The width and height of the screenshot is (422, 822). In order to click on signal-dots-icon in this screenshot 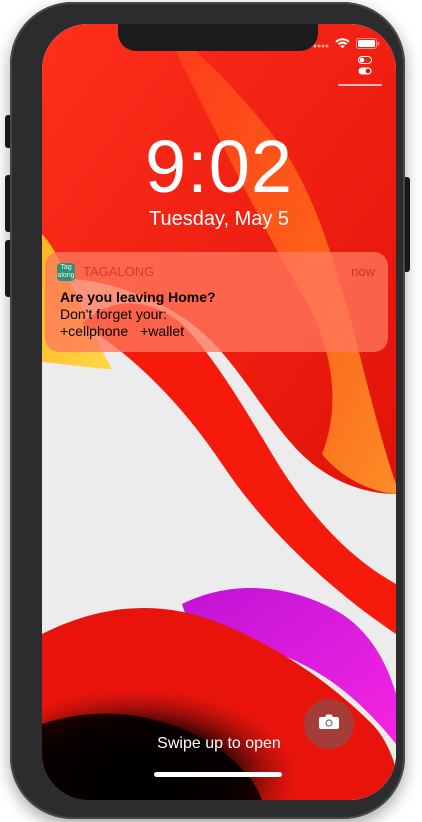, I will do `click(321, 45)`.